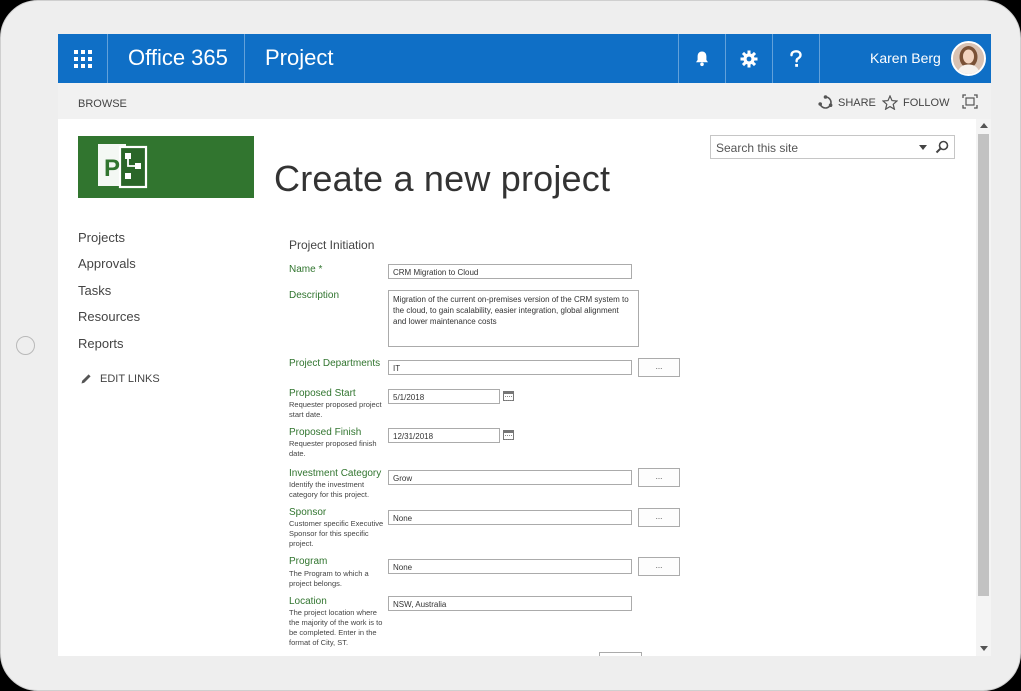 The height and width of the screenshot is (691, 1021). Describe the element at coordinates (749, 58) in the screenshot. I see `gear-icon` at that location.